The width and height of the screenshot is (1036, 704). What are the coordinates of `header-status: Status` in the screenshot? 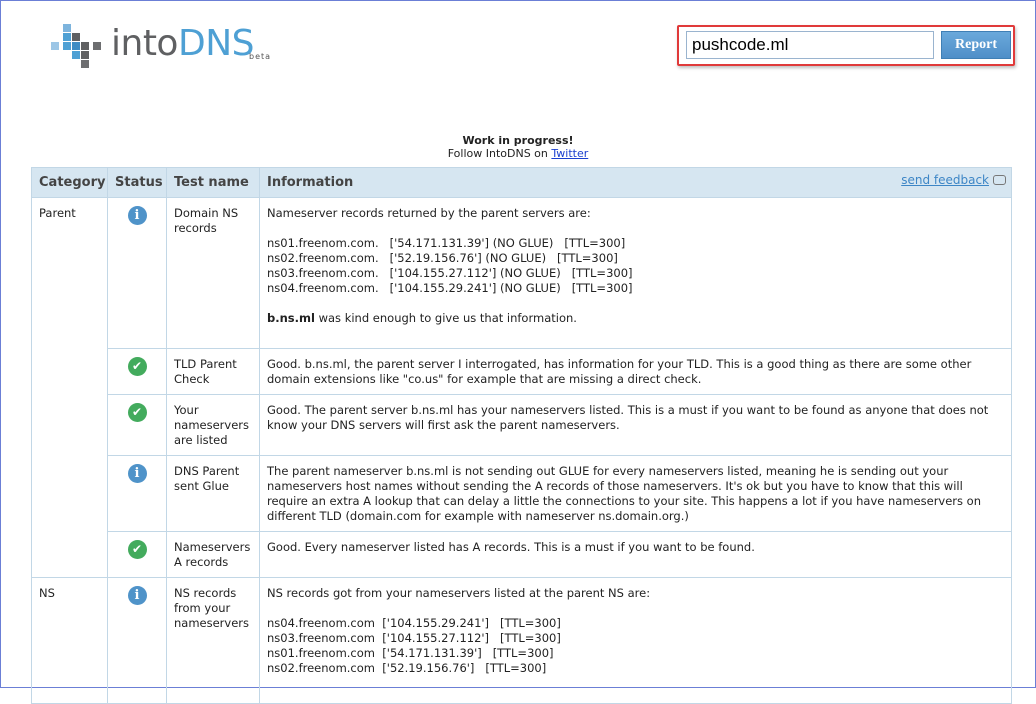 It's located at (137, 182).